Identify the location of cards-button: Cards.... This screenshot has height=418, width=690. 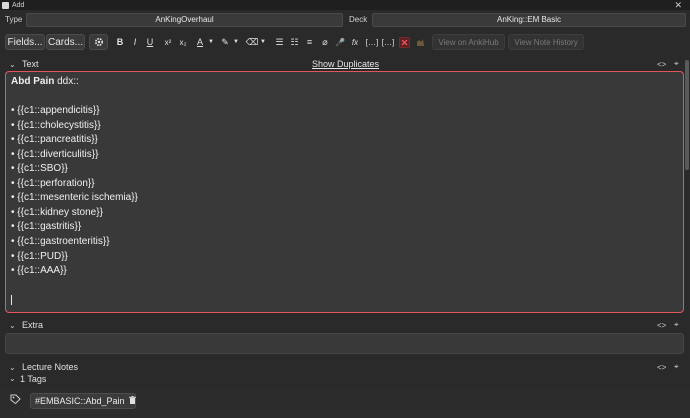
(65, 42).